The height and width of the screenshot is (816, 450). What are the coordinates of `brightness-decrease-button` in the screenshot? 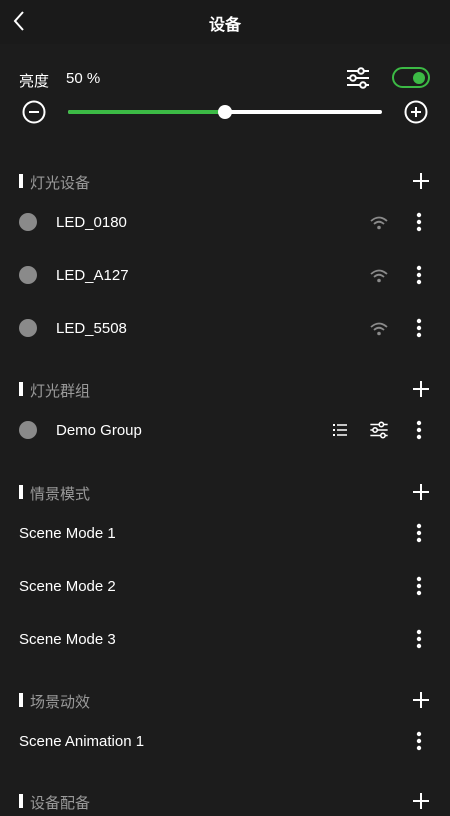 It's located at (34, 112).